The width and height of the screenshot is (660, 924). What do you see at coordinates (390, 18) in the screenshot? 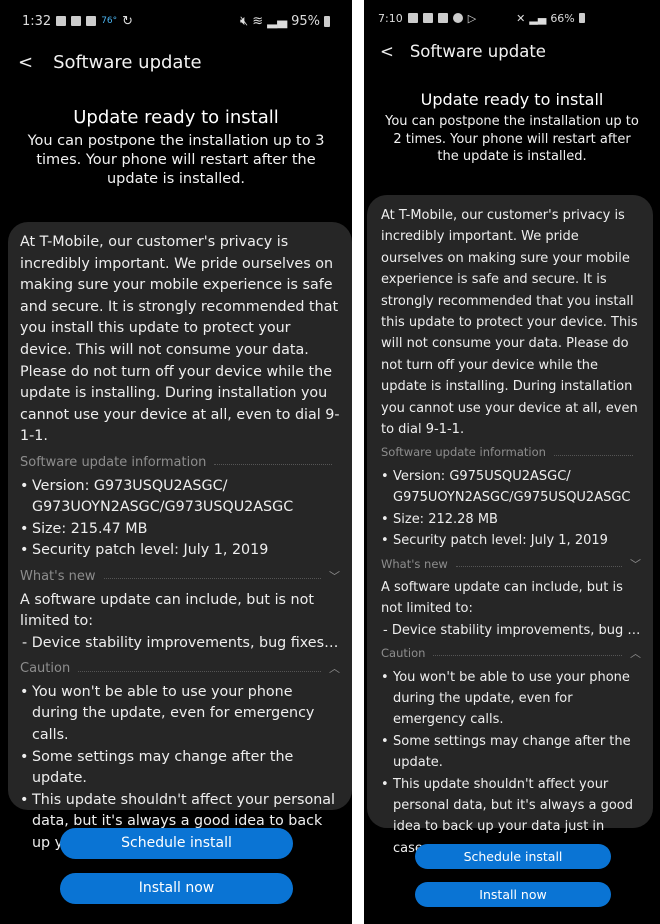
I see `status-time: 7:10` at bounding box center [390, 18].